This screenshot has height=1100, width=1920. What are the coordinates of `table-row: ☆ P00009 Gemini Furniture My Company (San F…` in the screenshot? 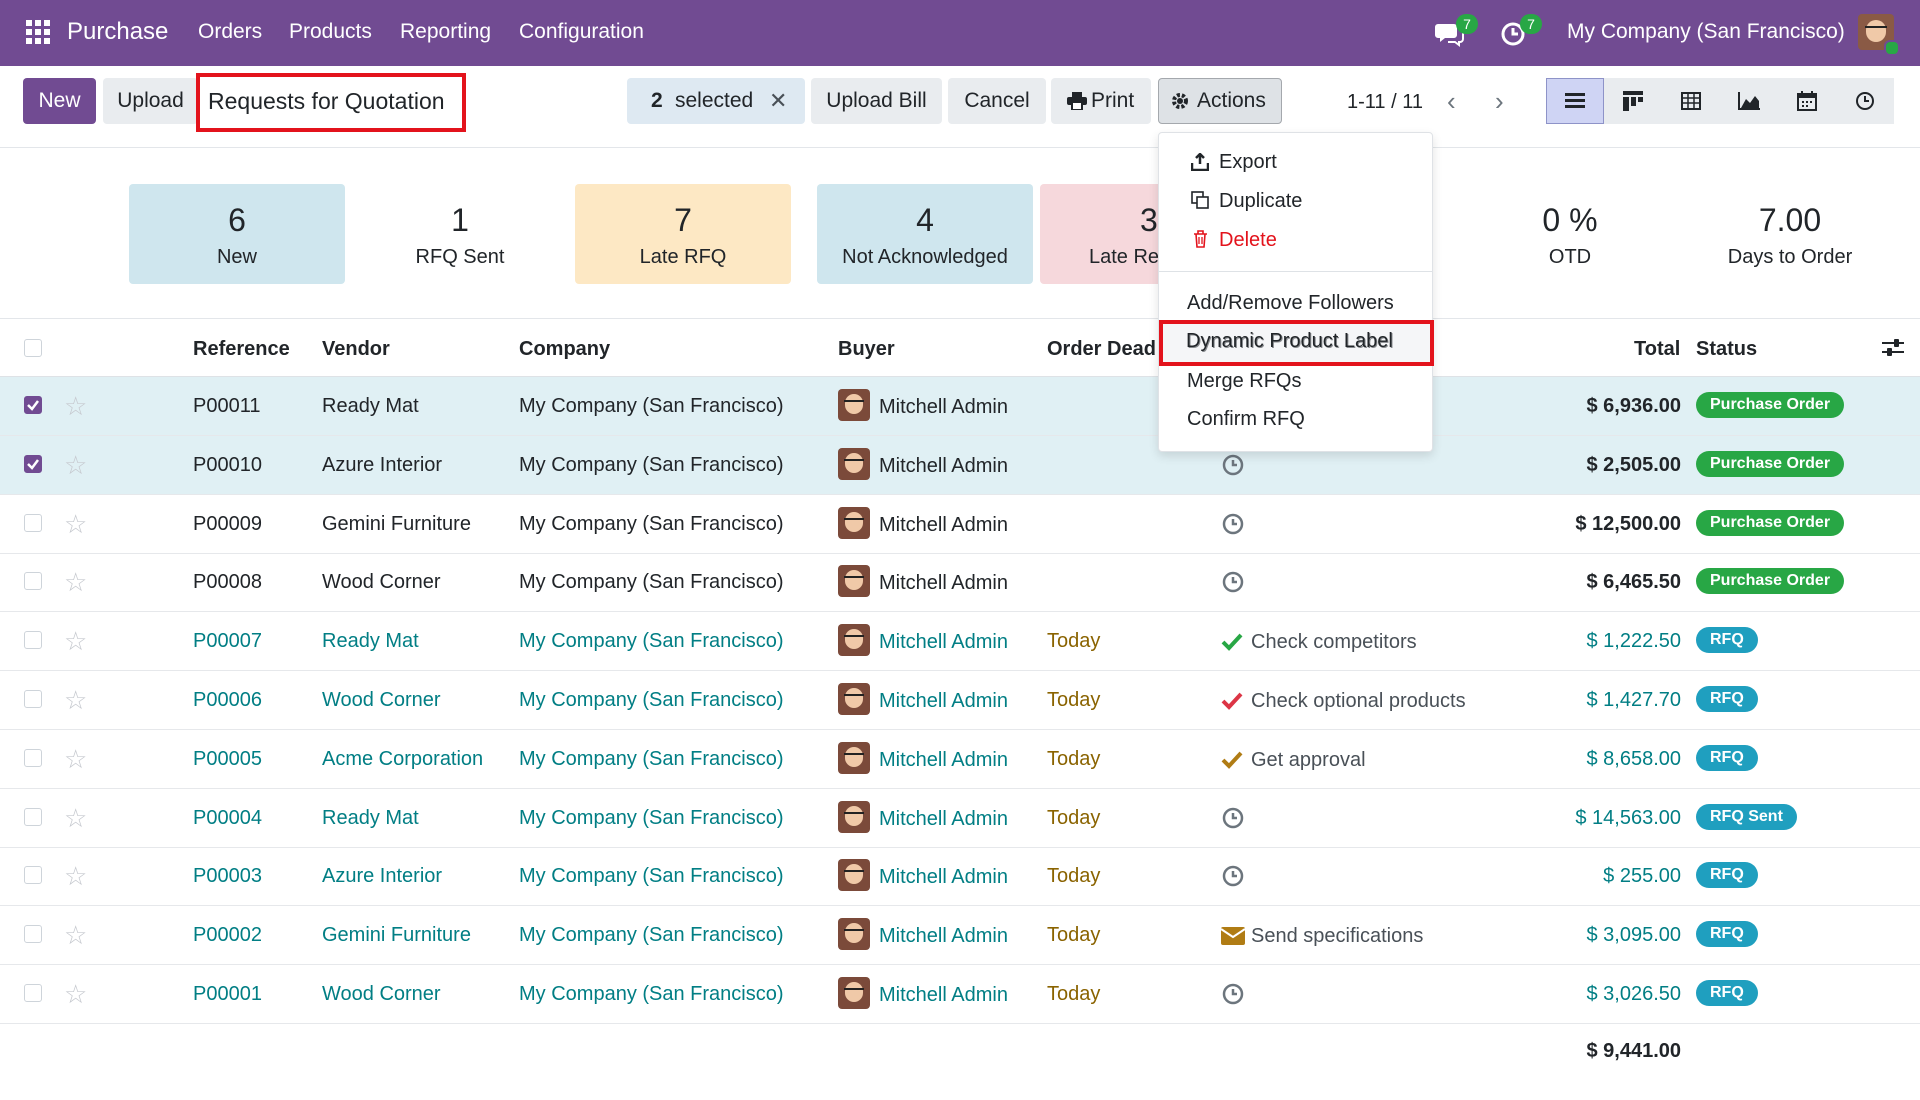 It's located at (960, 524).